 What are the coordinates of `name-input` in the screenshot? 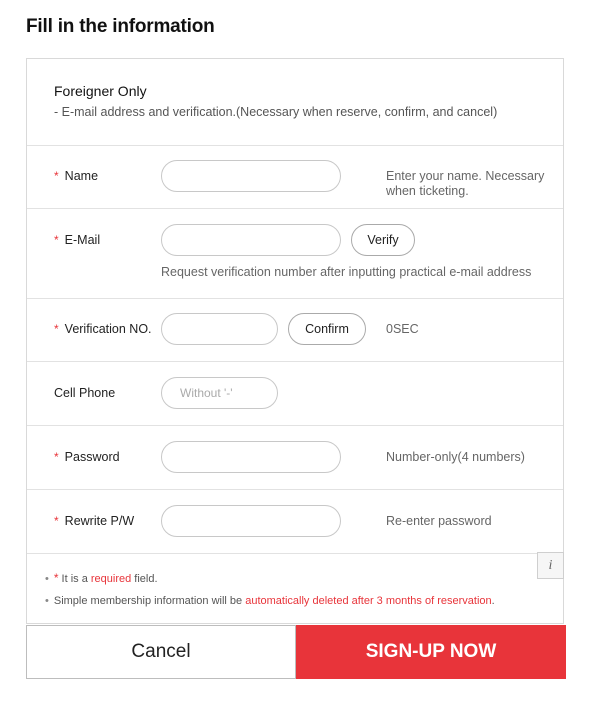 It's located at (251, 176).